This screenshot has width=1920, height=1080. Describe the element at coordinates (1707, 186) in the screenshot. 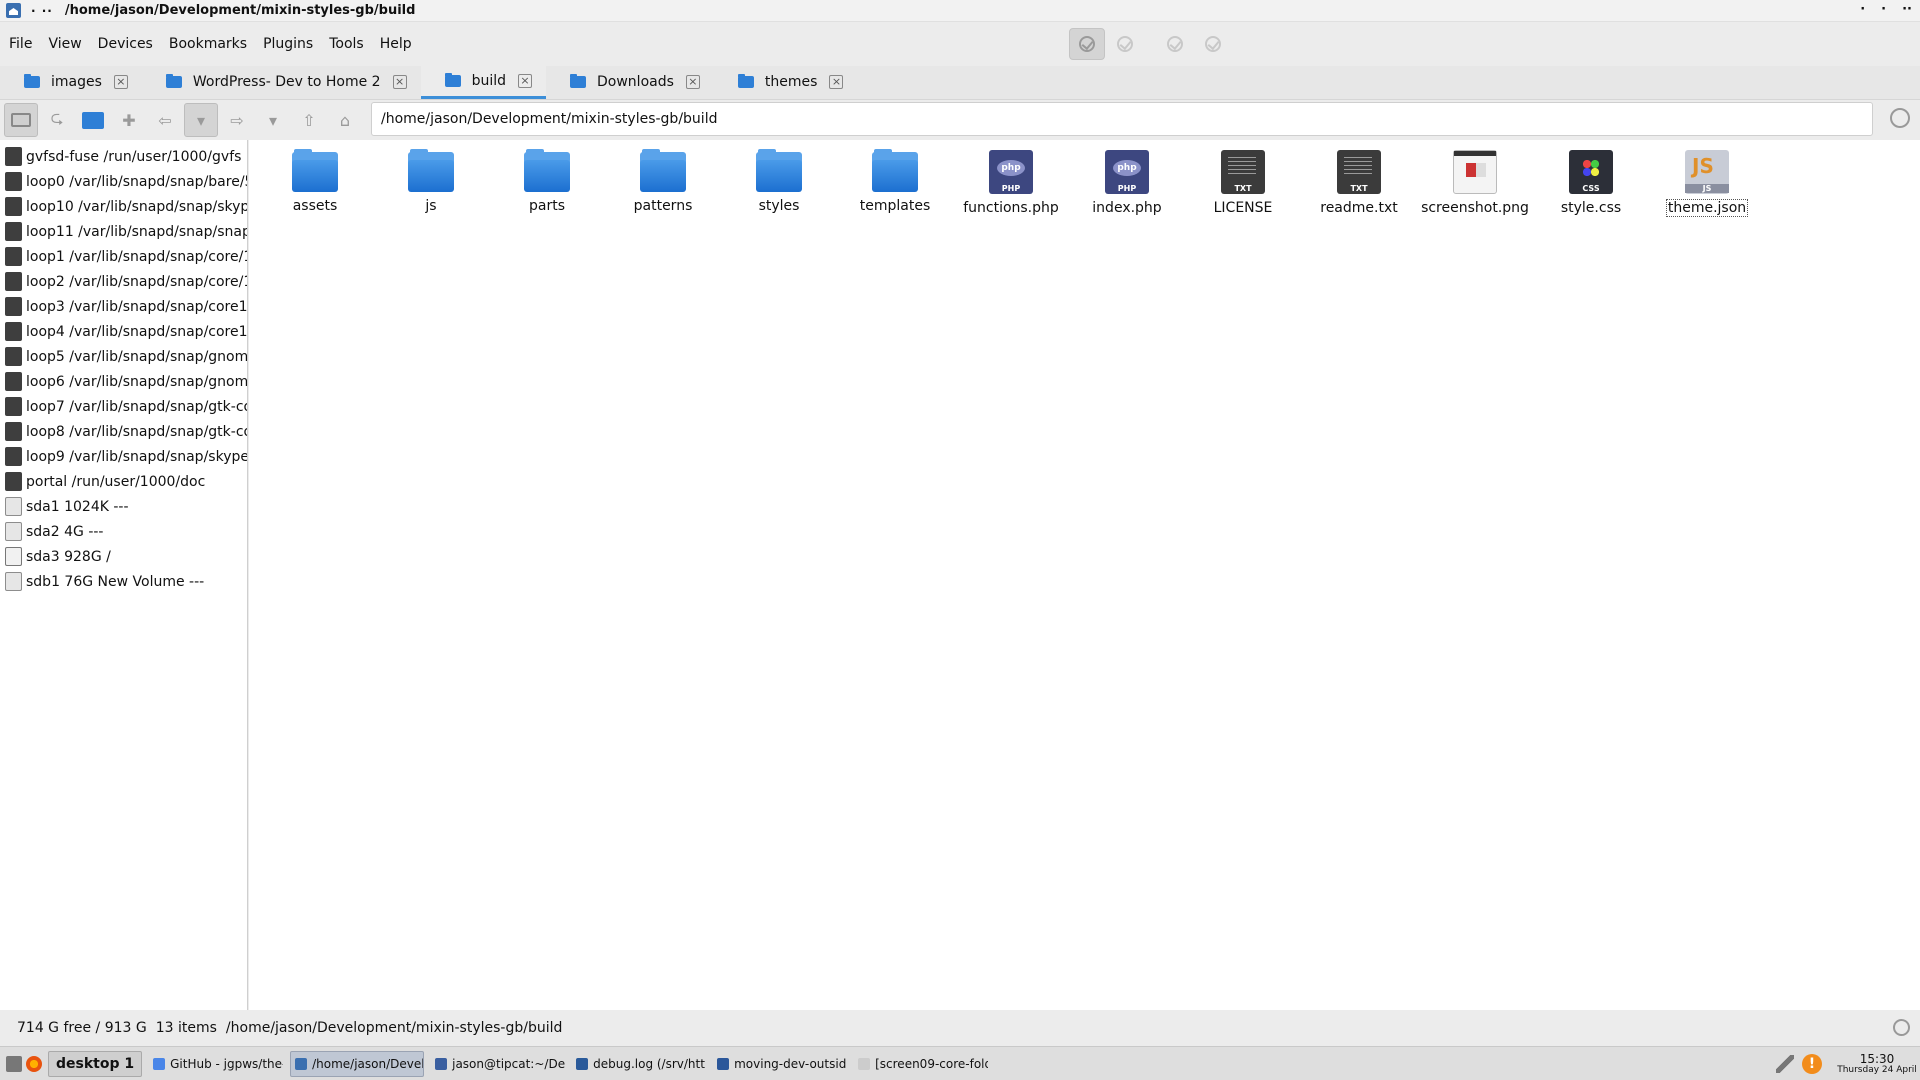

I see `file-item: JS JS theme.json` at that location.